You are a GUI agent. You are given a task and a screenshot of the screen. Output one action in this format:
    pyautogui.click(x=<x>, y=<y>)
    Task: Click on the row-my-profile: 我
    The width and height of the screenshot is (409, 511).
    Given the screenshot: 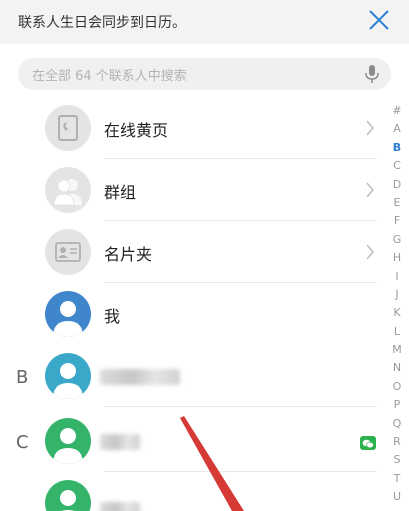 What is the action you would take?
    pyautogui.click(x=192, y=314)
    